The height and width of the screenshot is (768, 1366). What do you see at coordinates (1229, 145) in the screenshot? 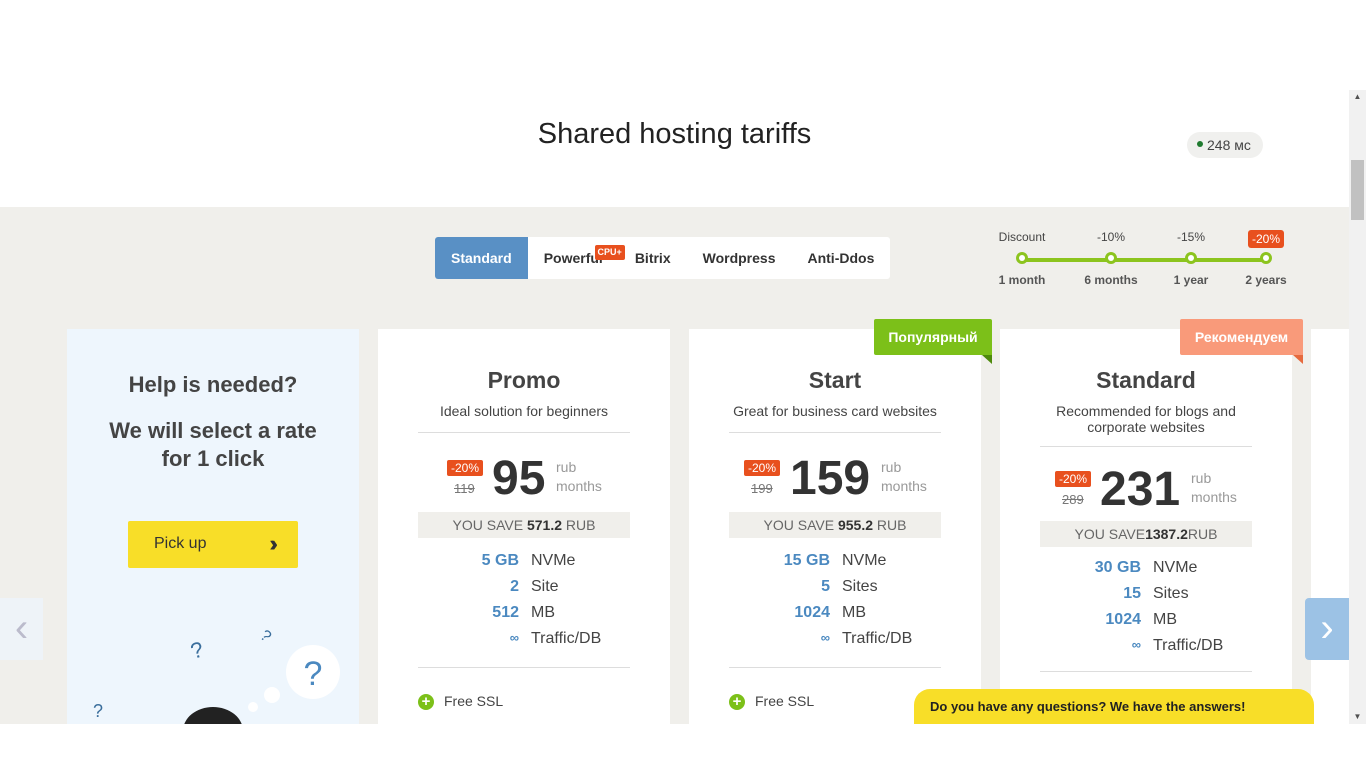
I see `ping-value: 248 мс` at bounding box center [1229, 145].